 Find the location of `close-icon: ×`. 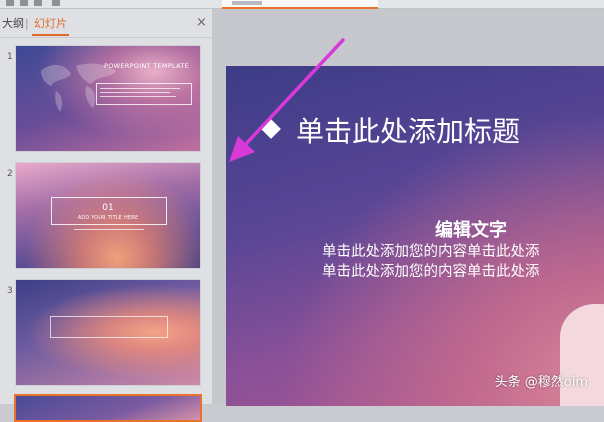

close-icon: × is located at coordinates (201, 22).